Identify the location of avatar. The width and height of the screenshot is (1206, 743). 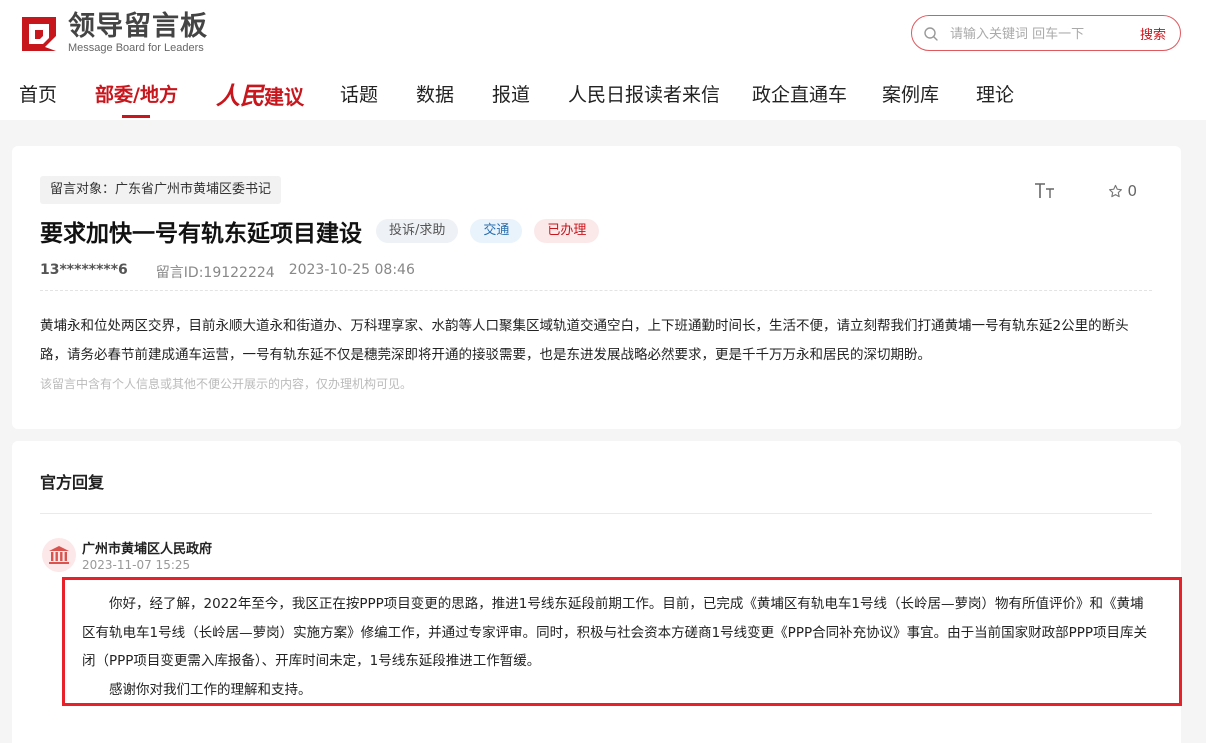
(59, 555).